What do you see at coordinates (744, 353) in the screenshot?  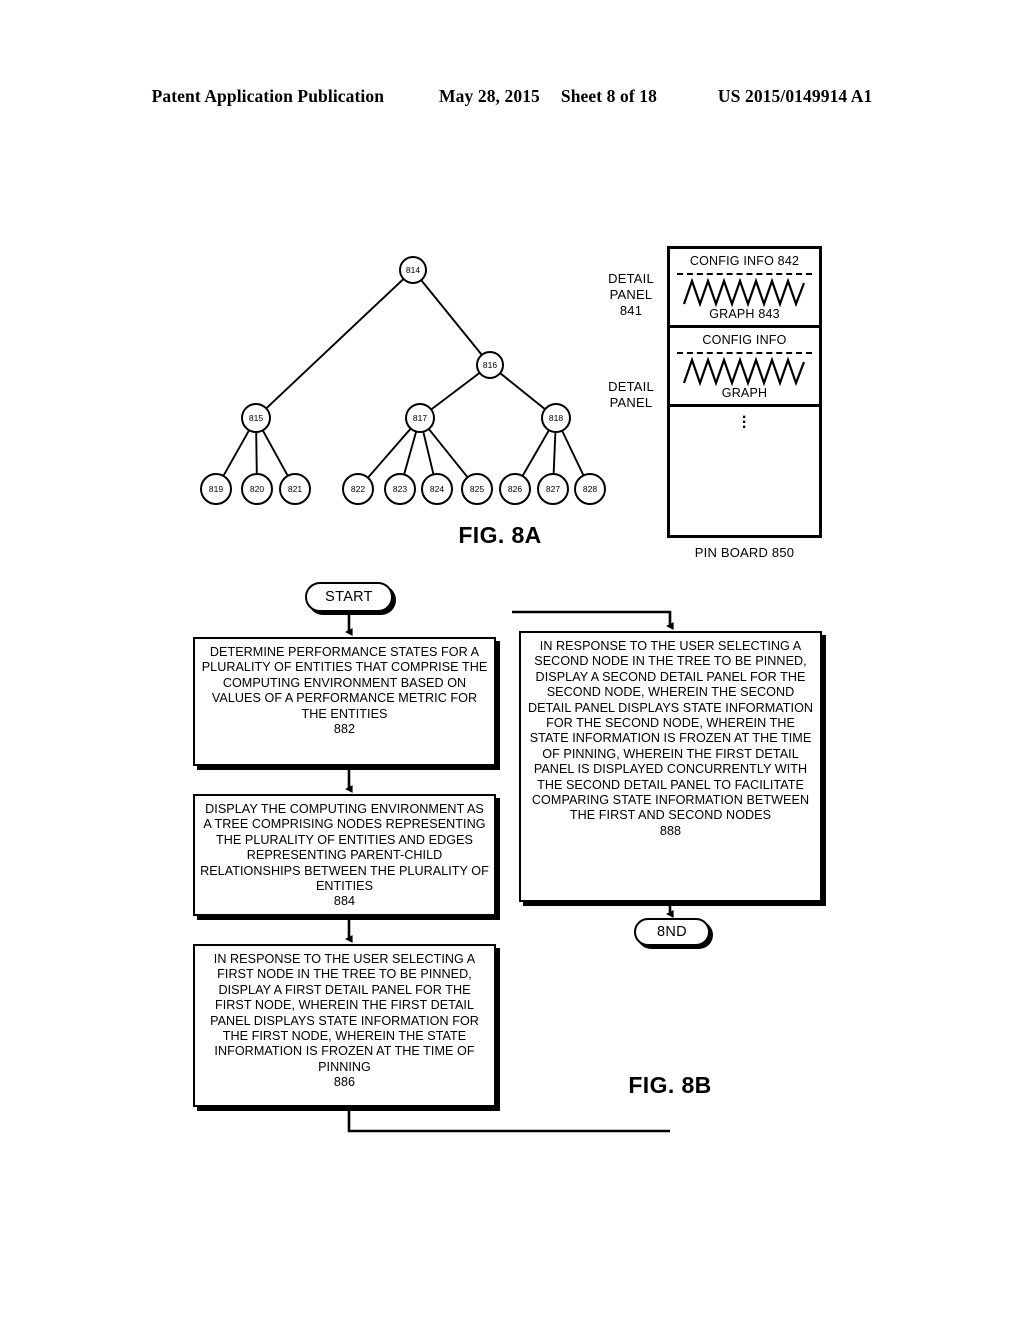 I see `detail-panel-2-divider` at bounding box center [744, 353].